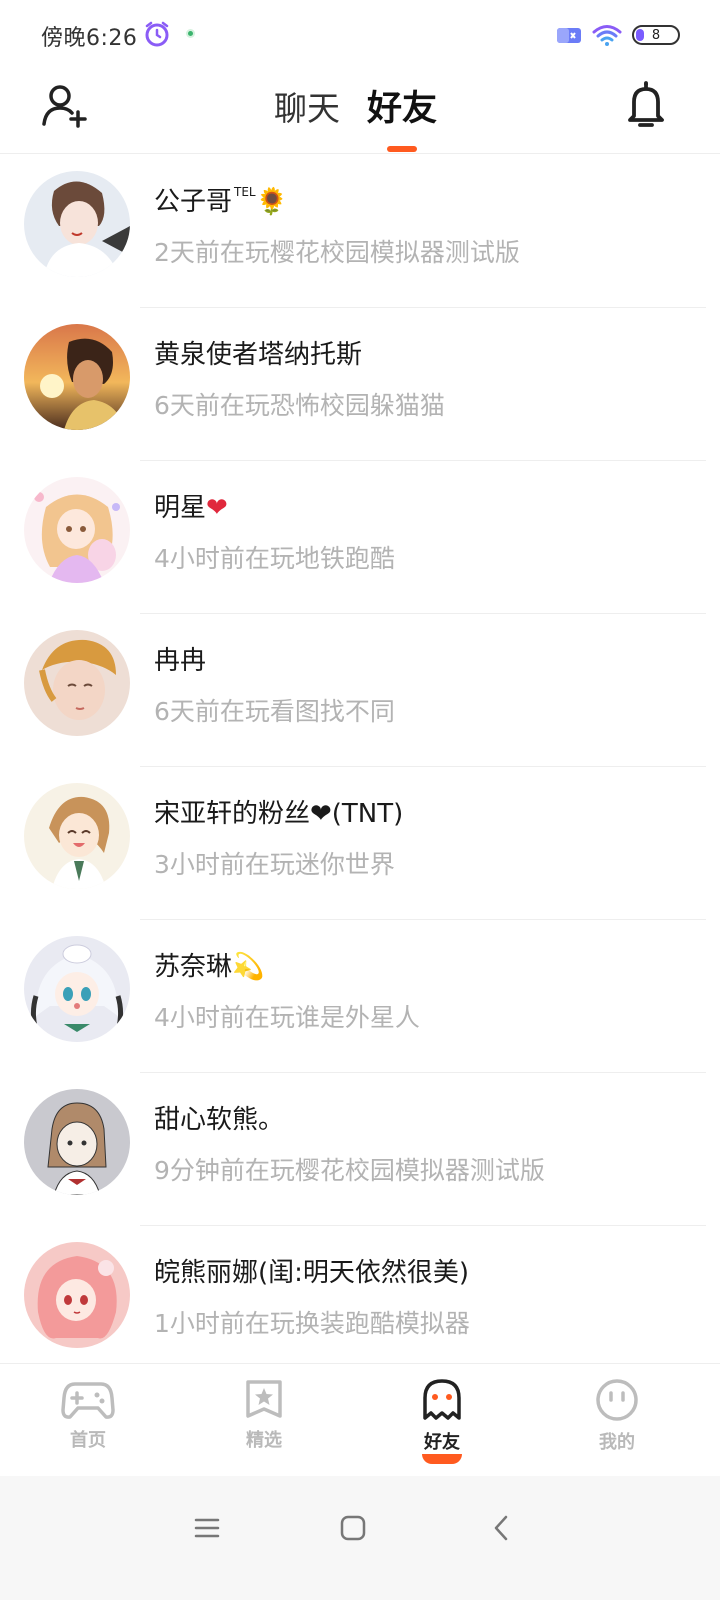 This screenshot has width=720, height=1600. What do you see at coordinates (287, 1017) in the screenshot?
I see `friend-activity: 4小时前在玩谁是外星人` at bounding box center [287, 1017].